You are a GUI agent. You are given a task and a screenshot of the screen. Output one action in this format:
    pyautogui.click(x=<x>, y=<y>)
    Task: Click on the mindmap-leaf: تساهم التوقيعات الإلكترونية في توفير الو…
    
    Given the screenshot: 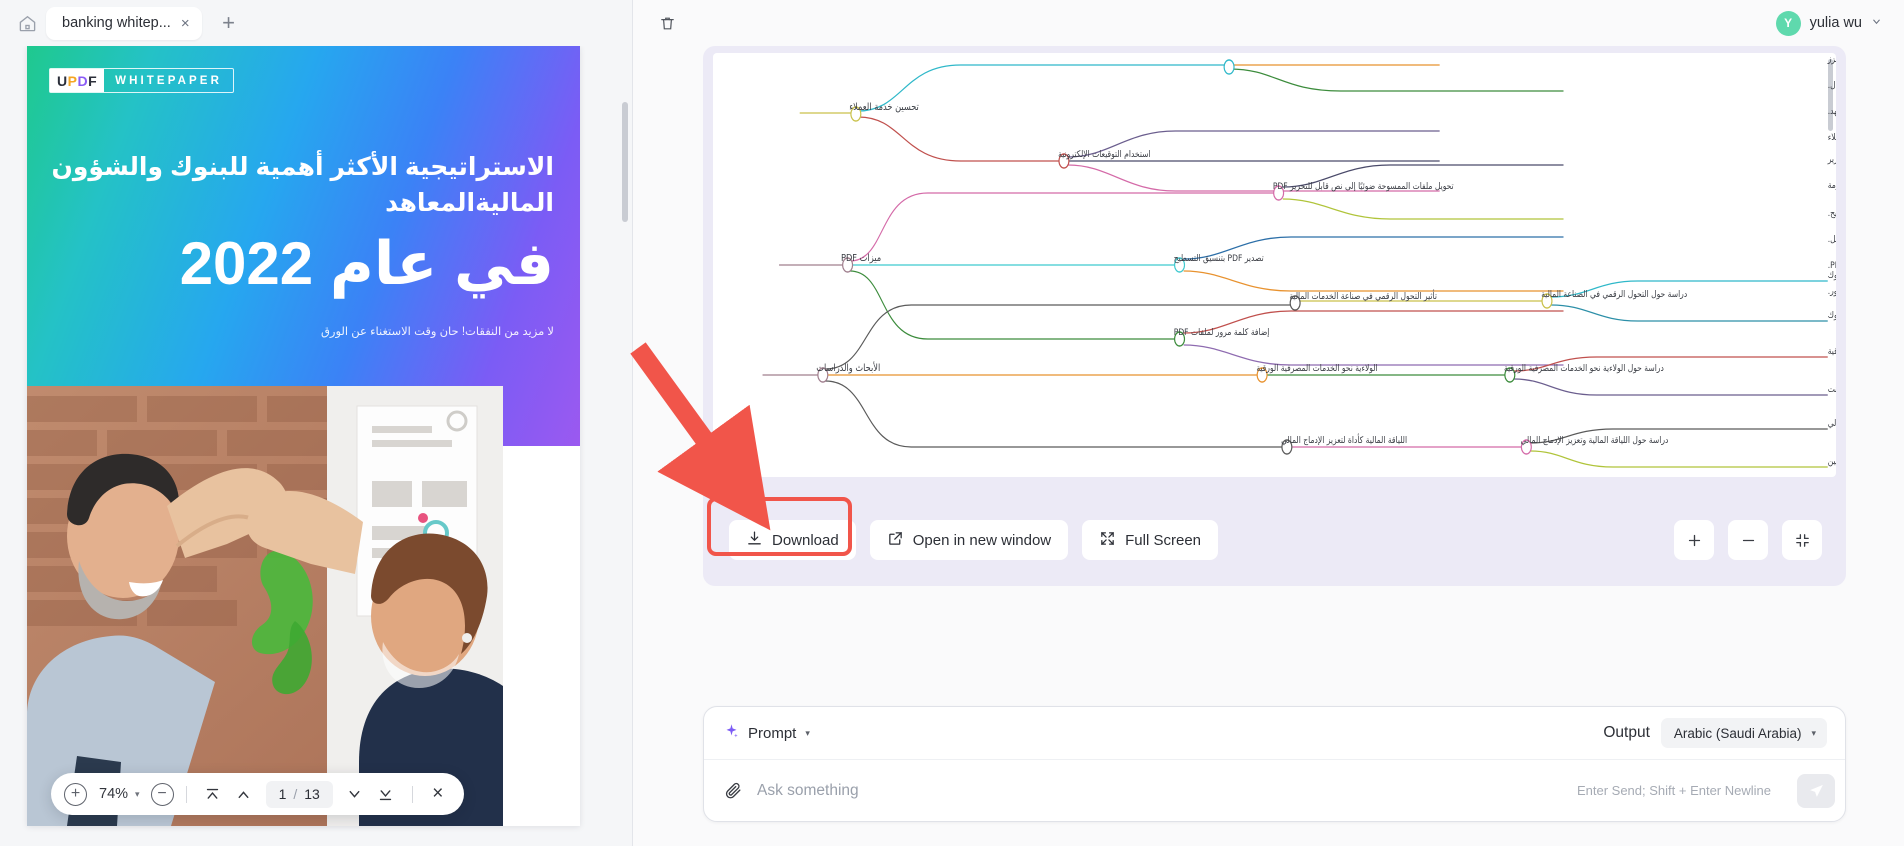 What is the action you would take?
    pyautogui.click(x=1832, y=111)
    